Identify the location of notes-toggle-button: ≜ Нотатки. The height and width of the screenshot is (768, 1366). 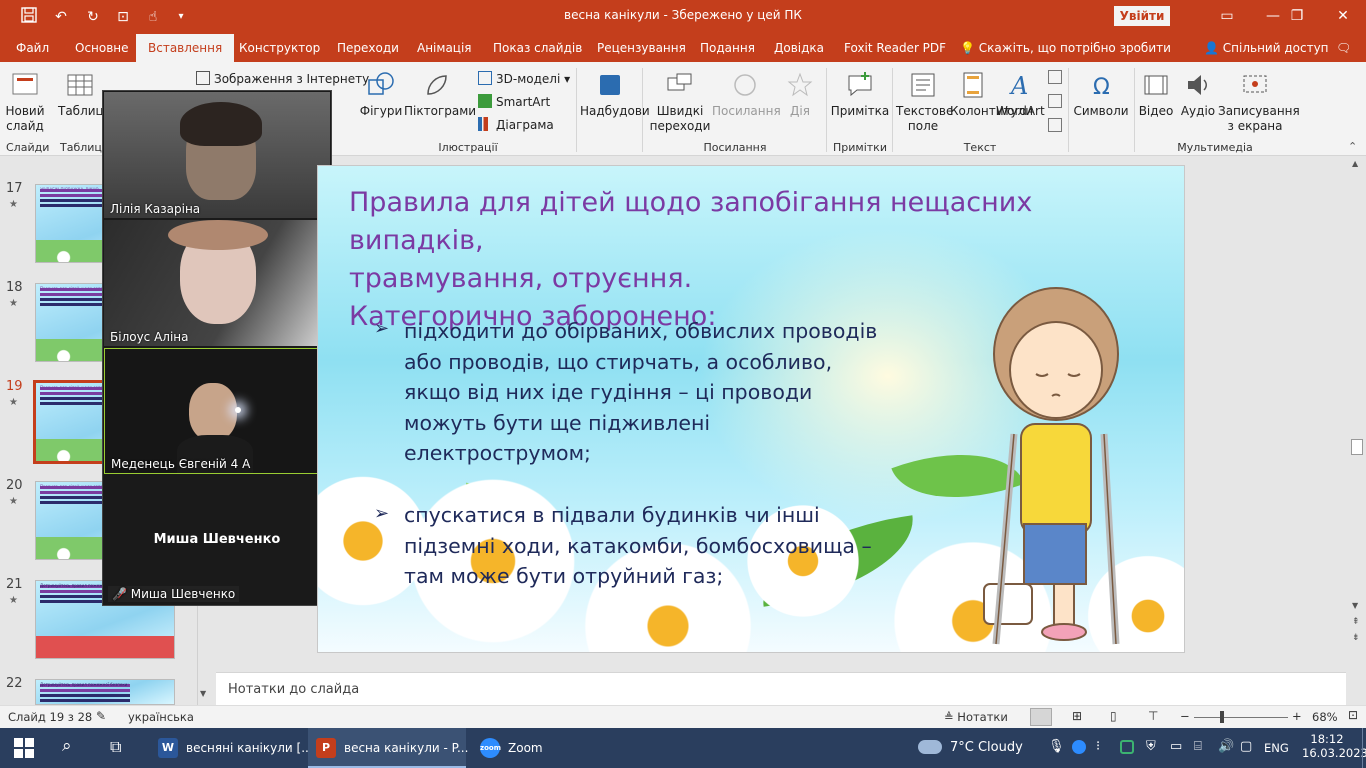
(976, 717).